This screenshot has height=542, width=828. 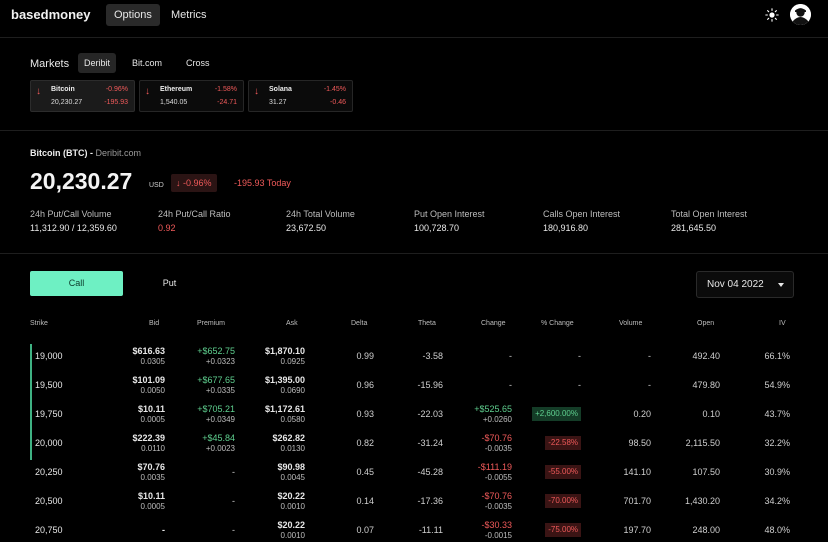 I want to click on top-bar: basedmoney Options Metrics, so click(x=414, y=19).